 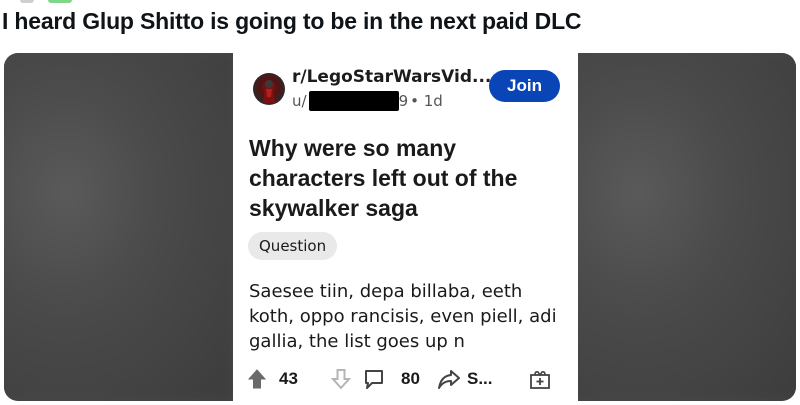 I want to click on post-flair: Question, so click(x=293, y=246).